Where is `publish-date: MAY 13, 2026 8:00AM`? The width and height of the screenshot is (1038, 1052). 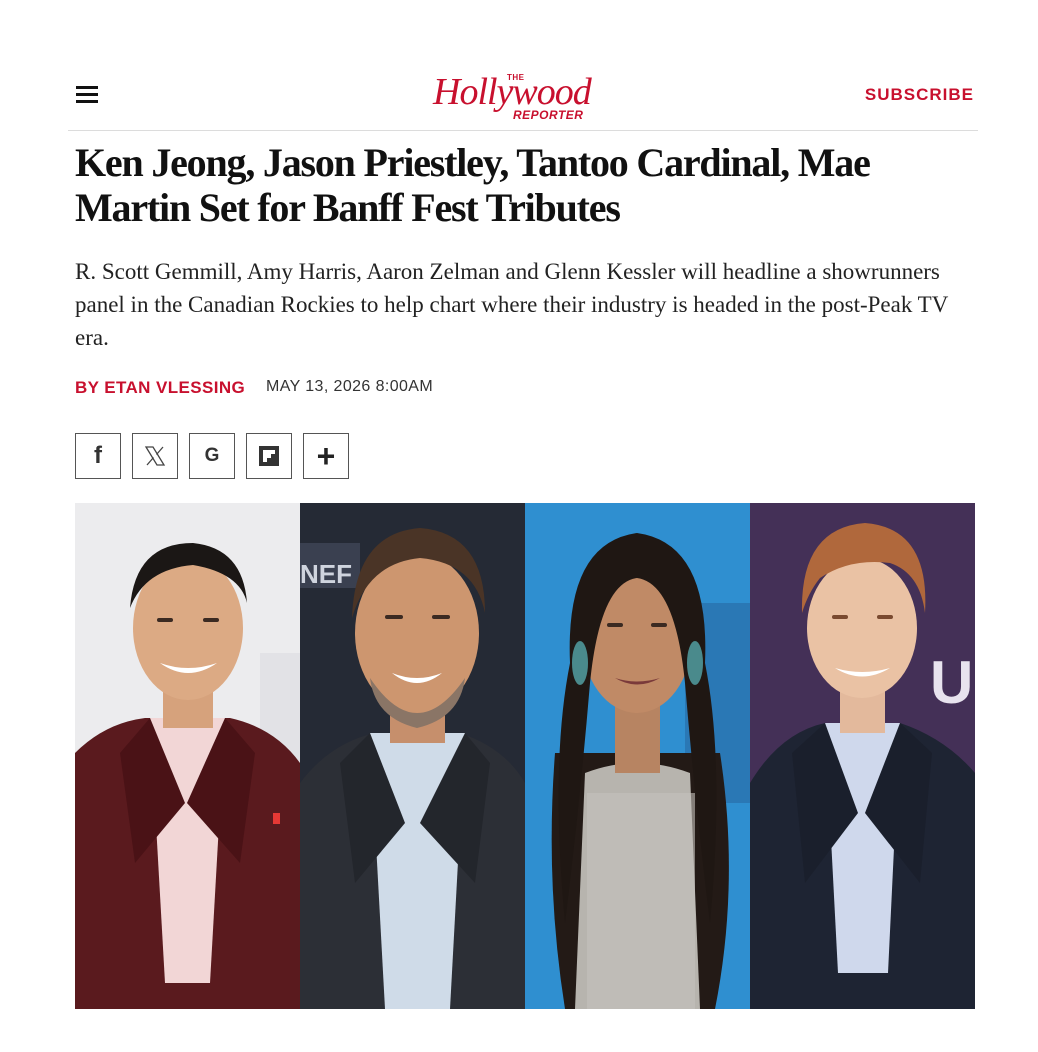
publish-date: MAY 13, 2026 8:00AM is located at coordinates (350, 386).